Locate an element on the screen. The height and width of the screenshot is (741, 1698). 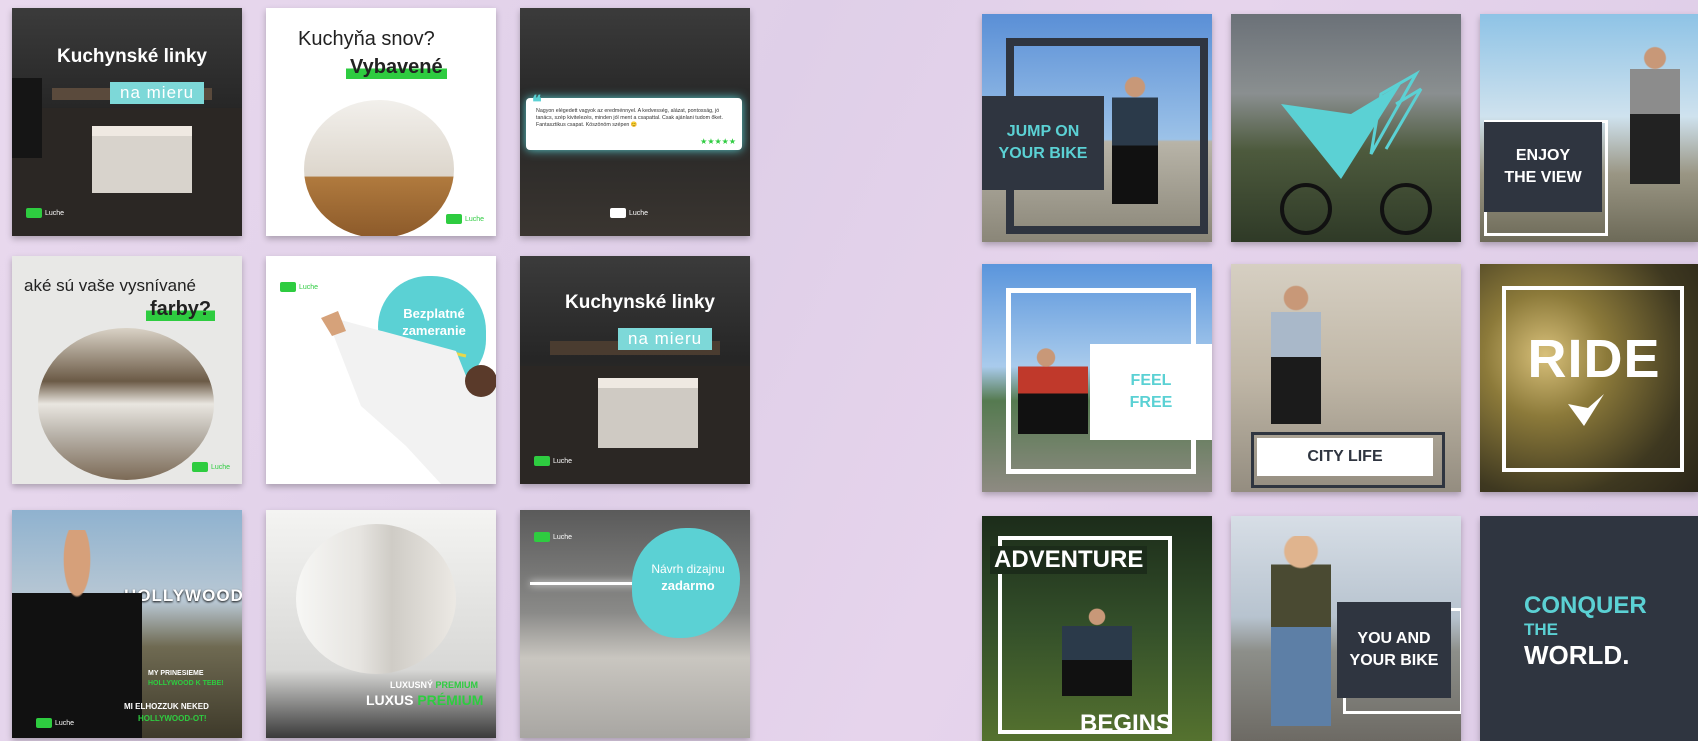
kitchen-post-8: LUXUSNÝ PREMIUM LUXUS PRÉMIUM is located at coordinates (381, 624).